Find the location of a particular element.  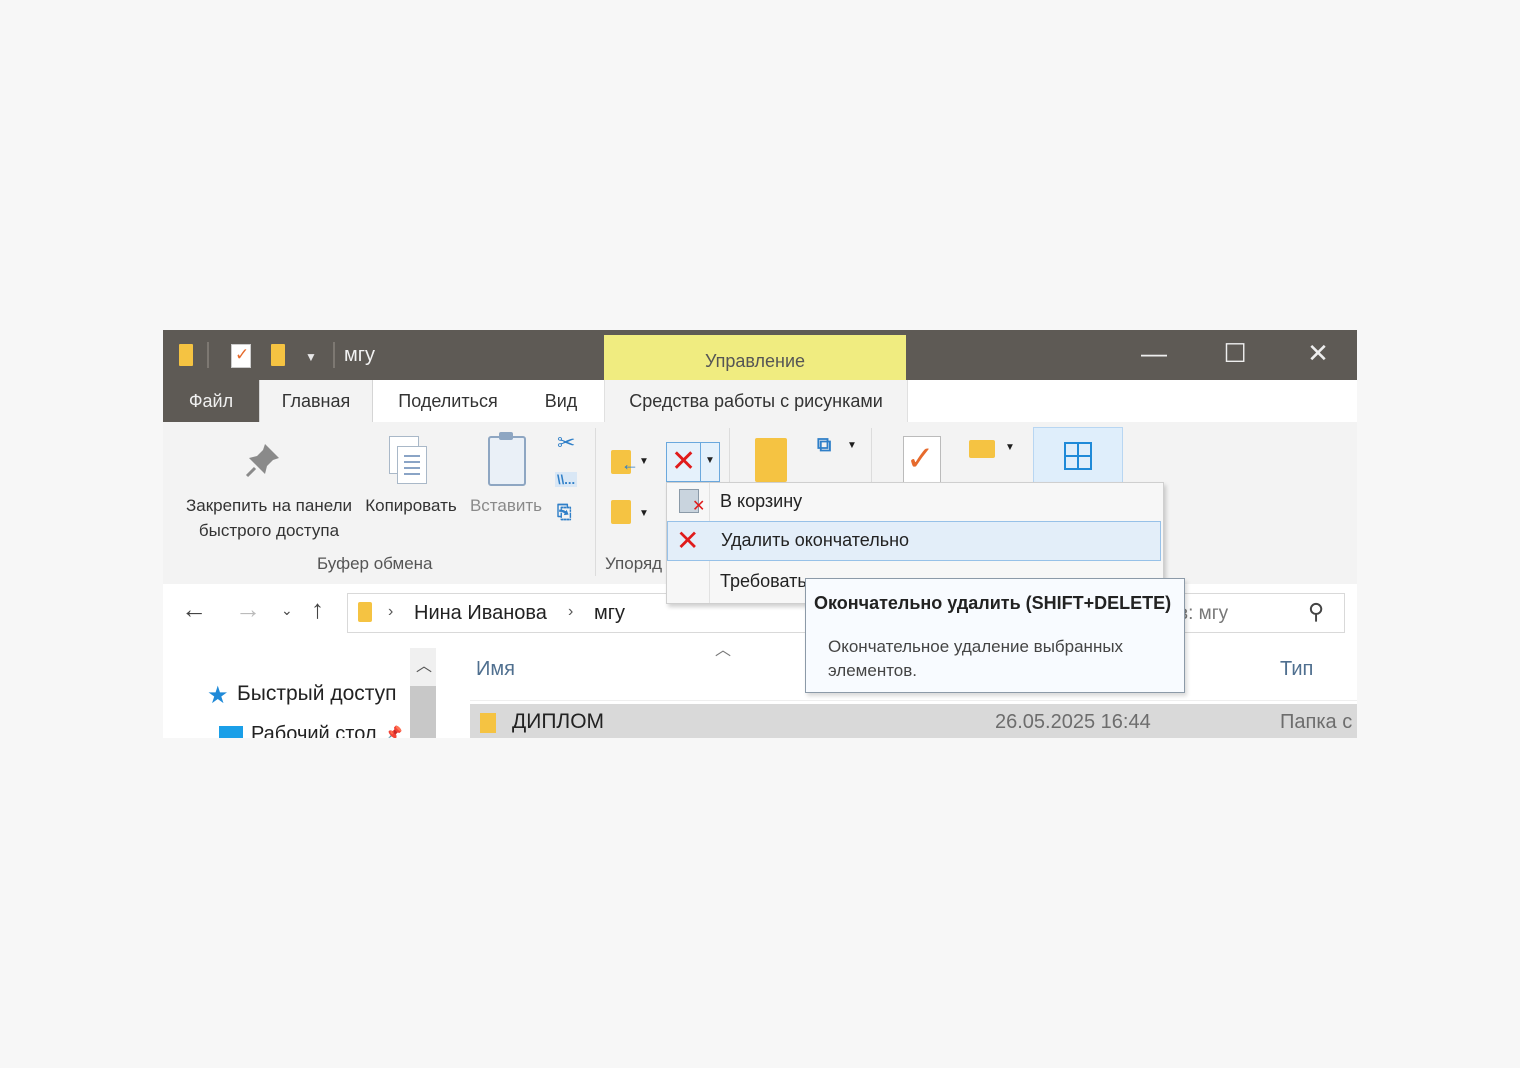

context-band-label: Управление is located at coordinates (755, 361).